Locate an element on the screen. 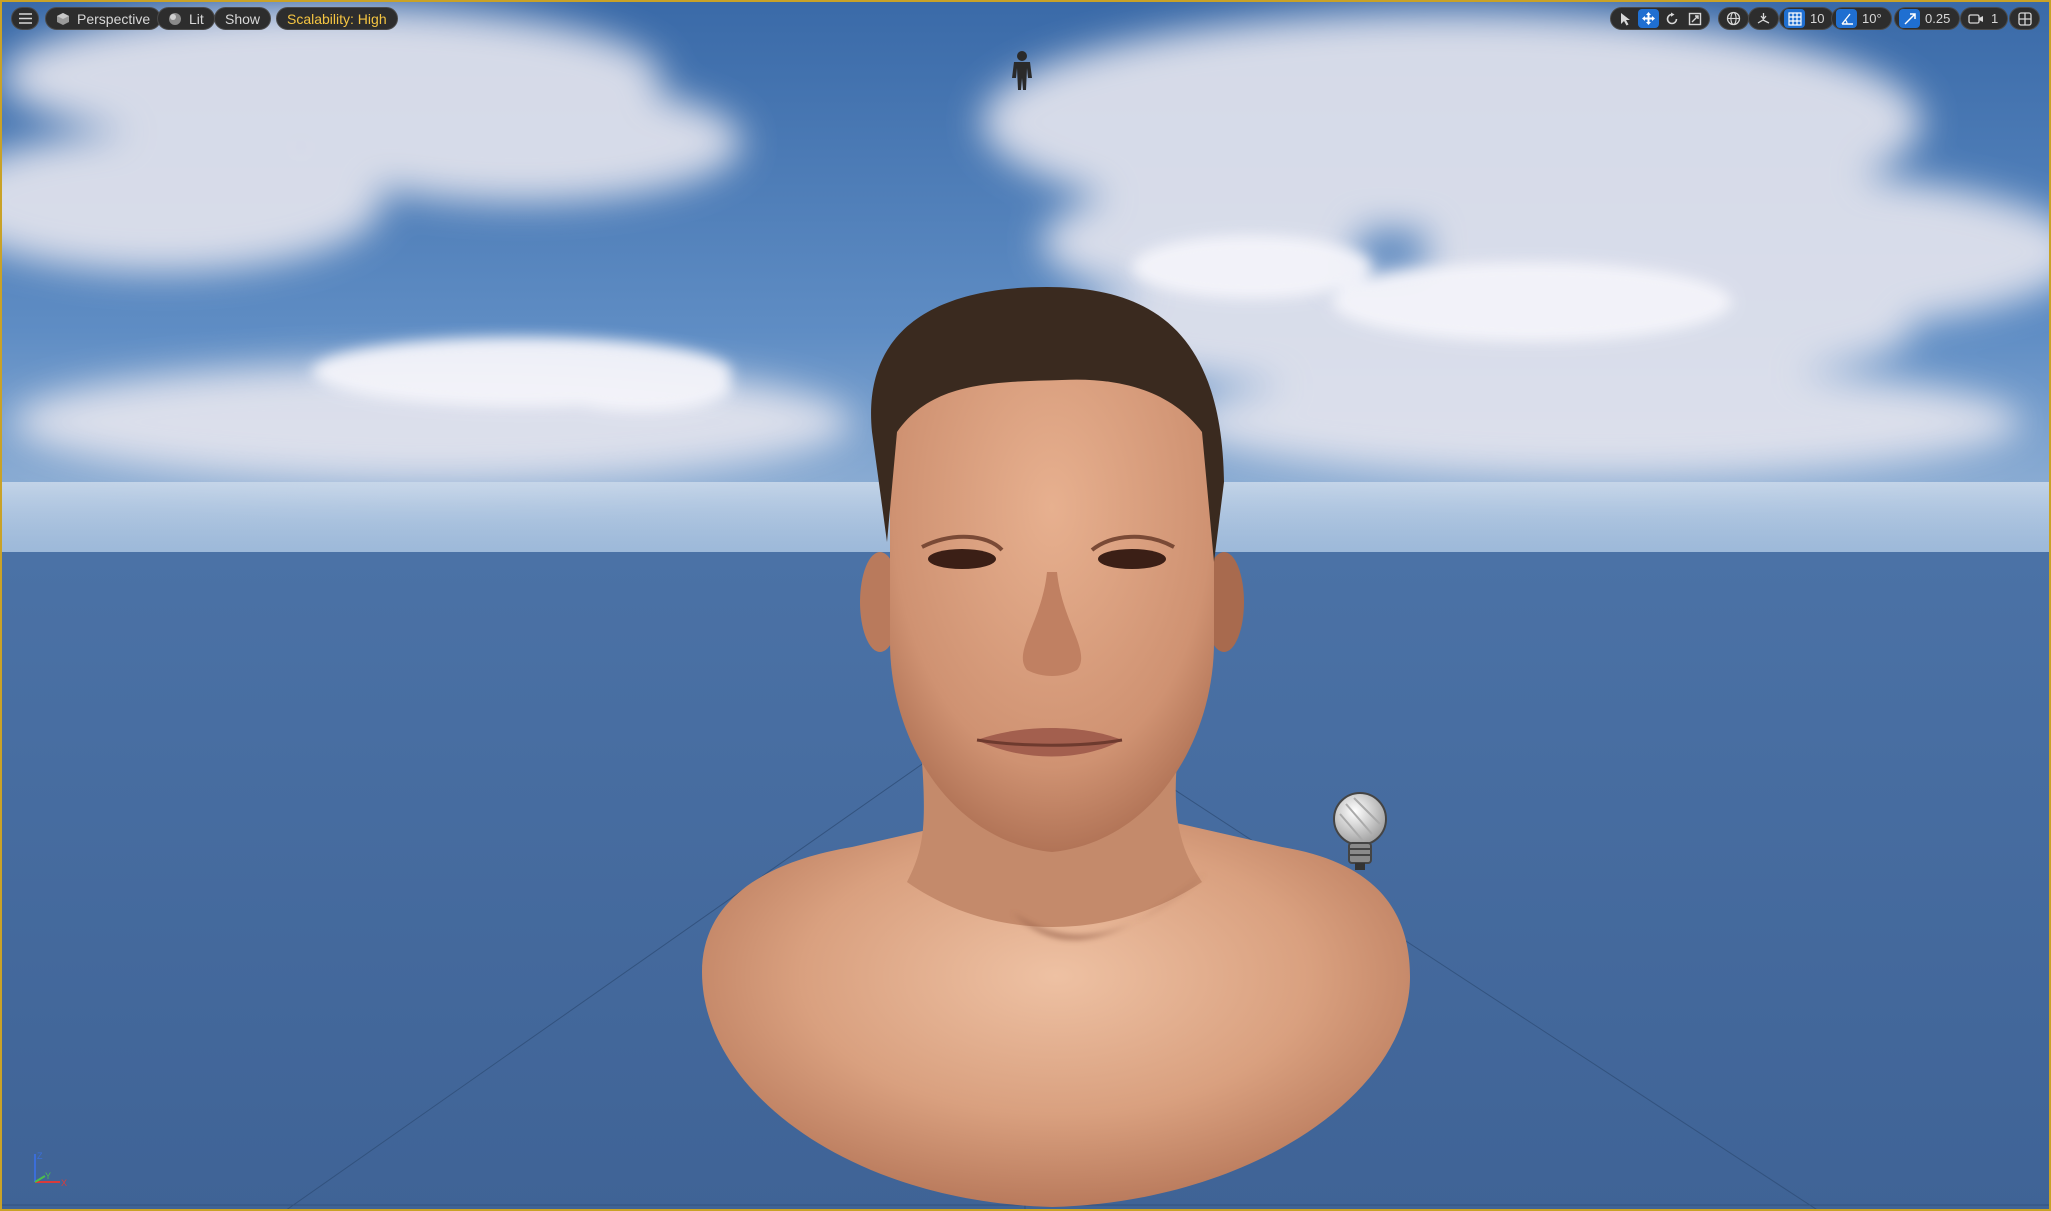  rotate-icon is located at coordinates (1671, 18).